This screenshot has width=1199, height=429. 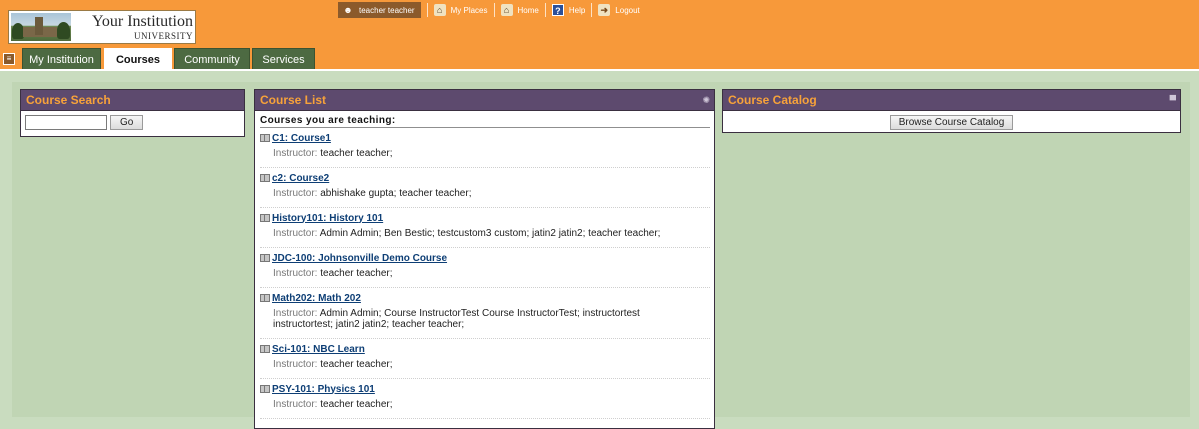 I want to click on settings-icon: ✺, so click(x=706, y=100).